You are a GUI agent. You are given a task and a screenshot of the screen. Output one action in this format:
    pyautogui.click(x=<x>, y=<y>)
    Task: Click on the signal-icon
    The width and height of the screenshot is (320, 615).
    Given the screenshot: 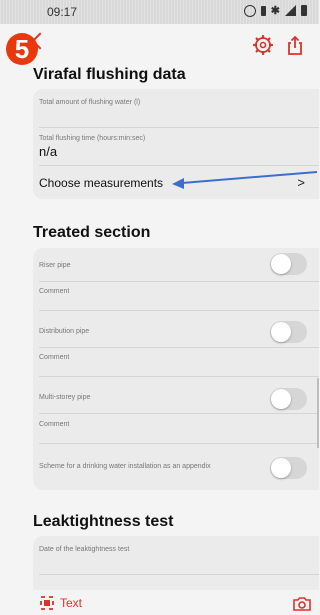 What is the action you would take?
    pyautogui.click(x=290, y=10)
    